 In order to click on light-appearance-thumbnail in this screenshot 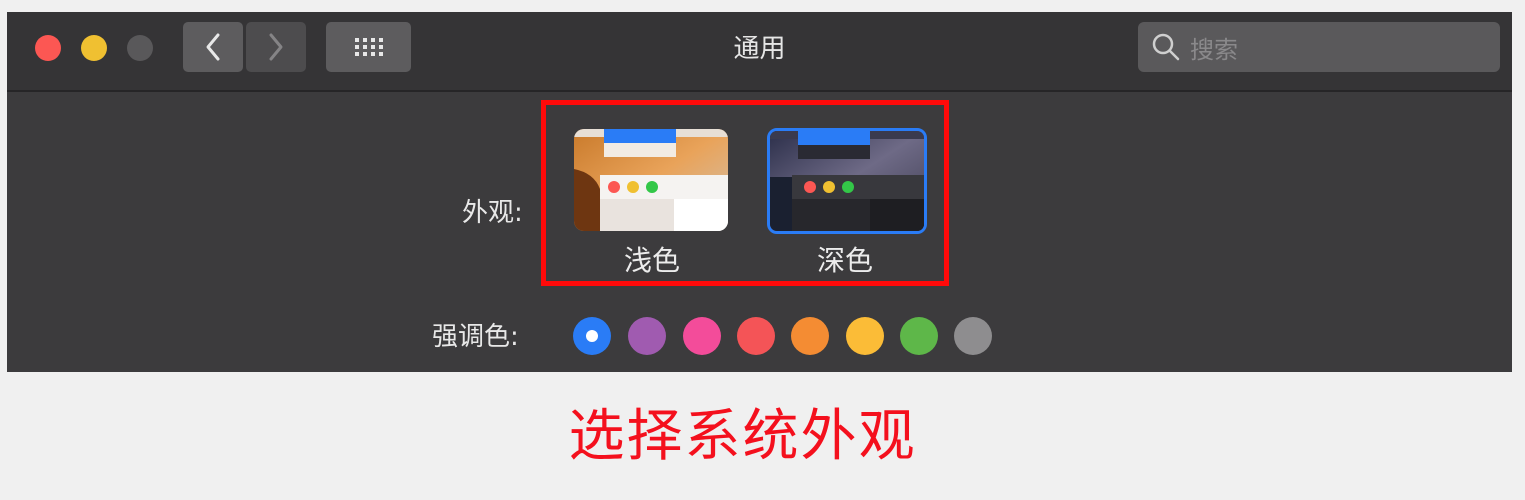, I will do `click(651, 180)`.